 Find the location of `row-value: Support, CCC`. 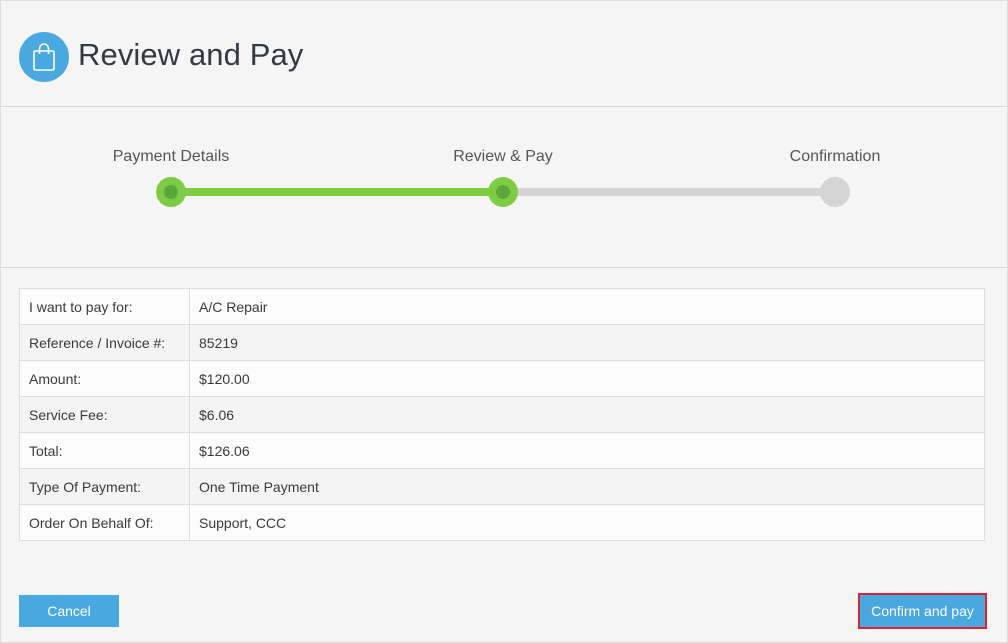

row-value: Support, CCC is located at coordinates (587, 522).